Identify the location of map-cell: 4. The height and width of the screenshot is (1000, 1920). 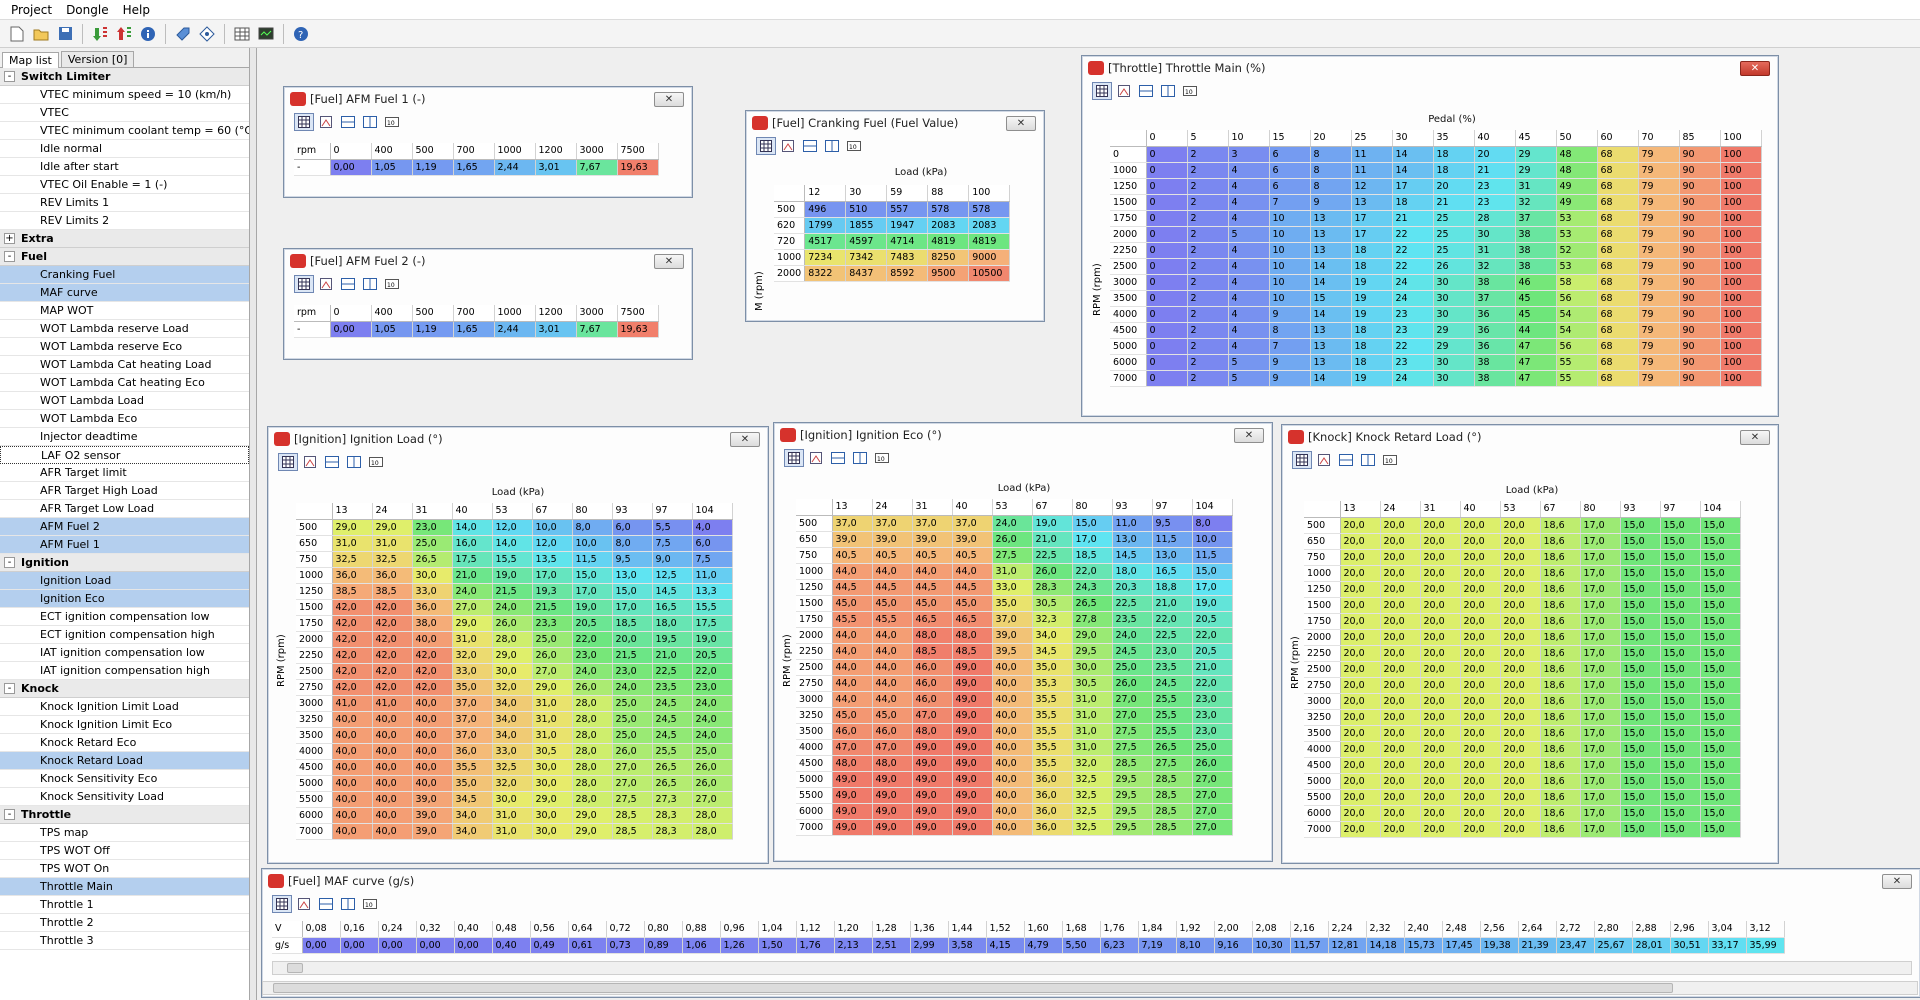
(1249, 330).